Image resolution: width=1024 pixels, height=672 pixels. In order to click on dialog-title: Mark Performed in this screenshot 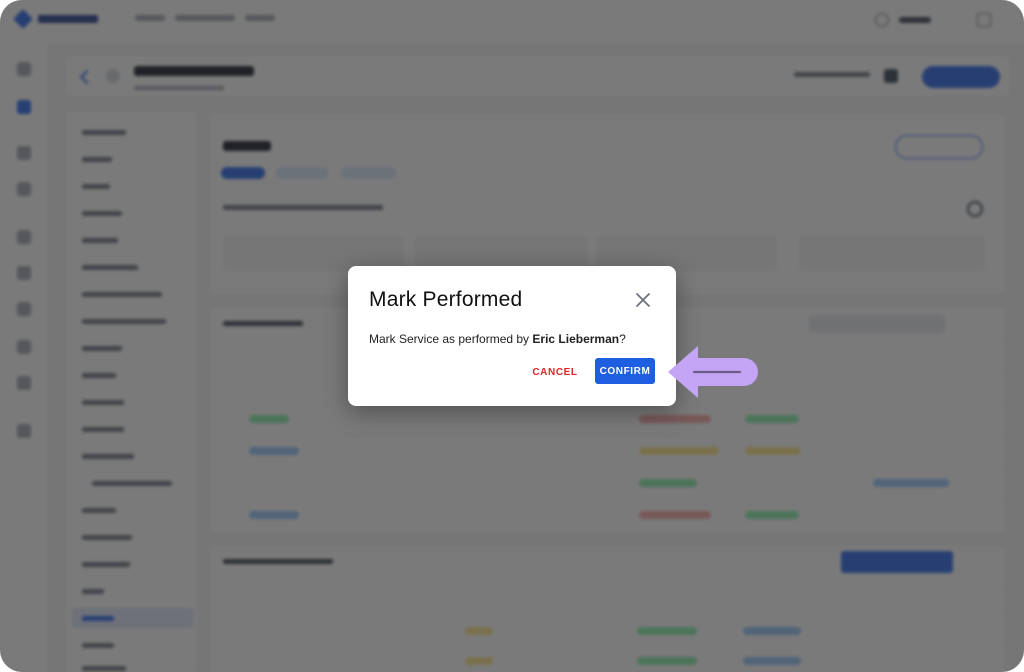, I will do `click(446, 299)`.